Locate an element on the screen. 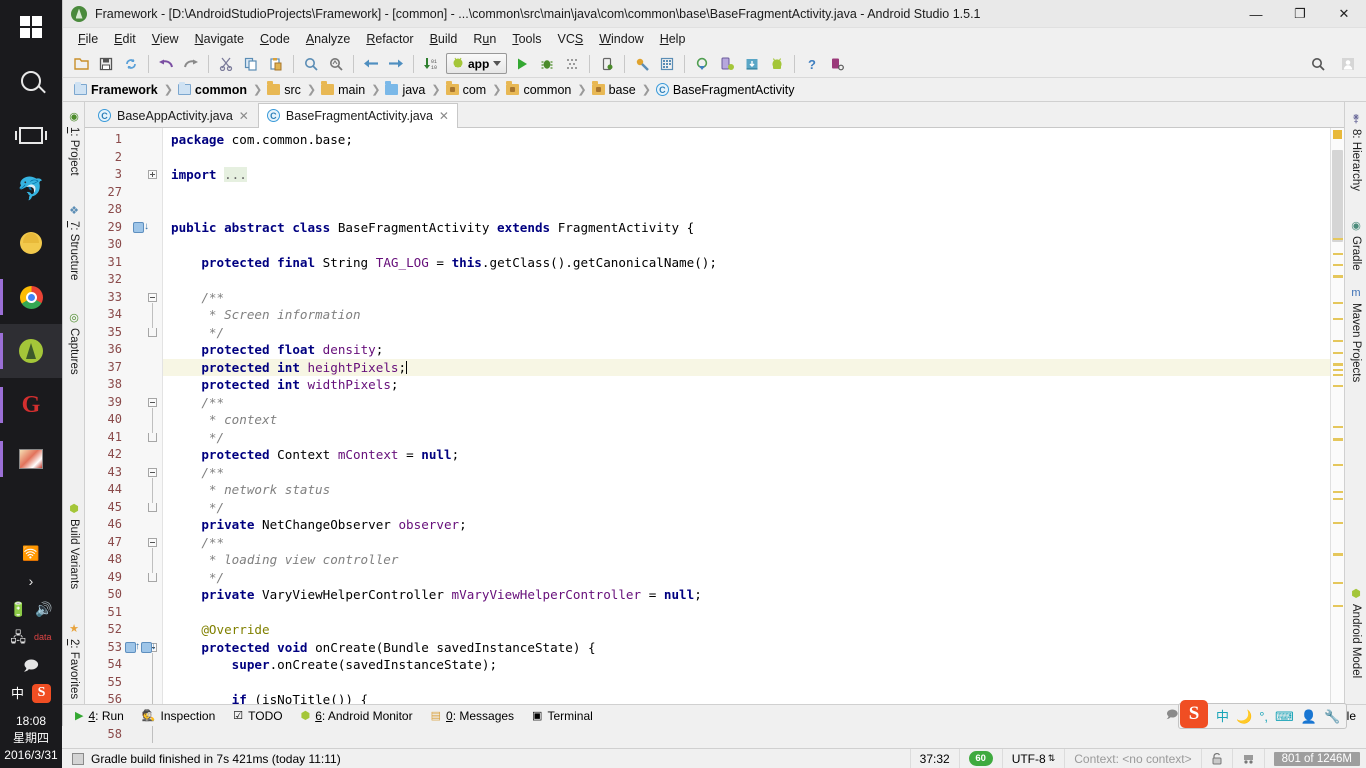 The image size is (1366, 768). tool-window-tab-gradle: ◉ Gradle is located at coordinates (1355, 245).